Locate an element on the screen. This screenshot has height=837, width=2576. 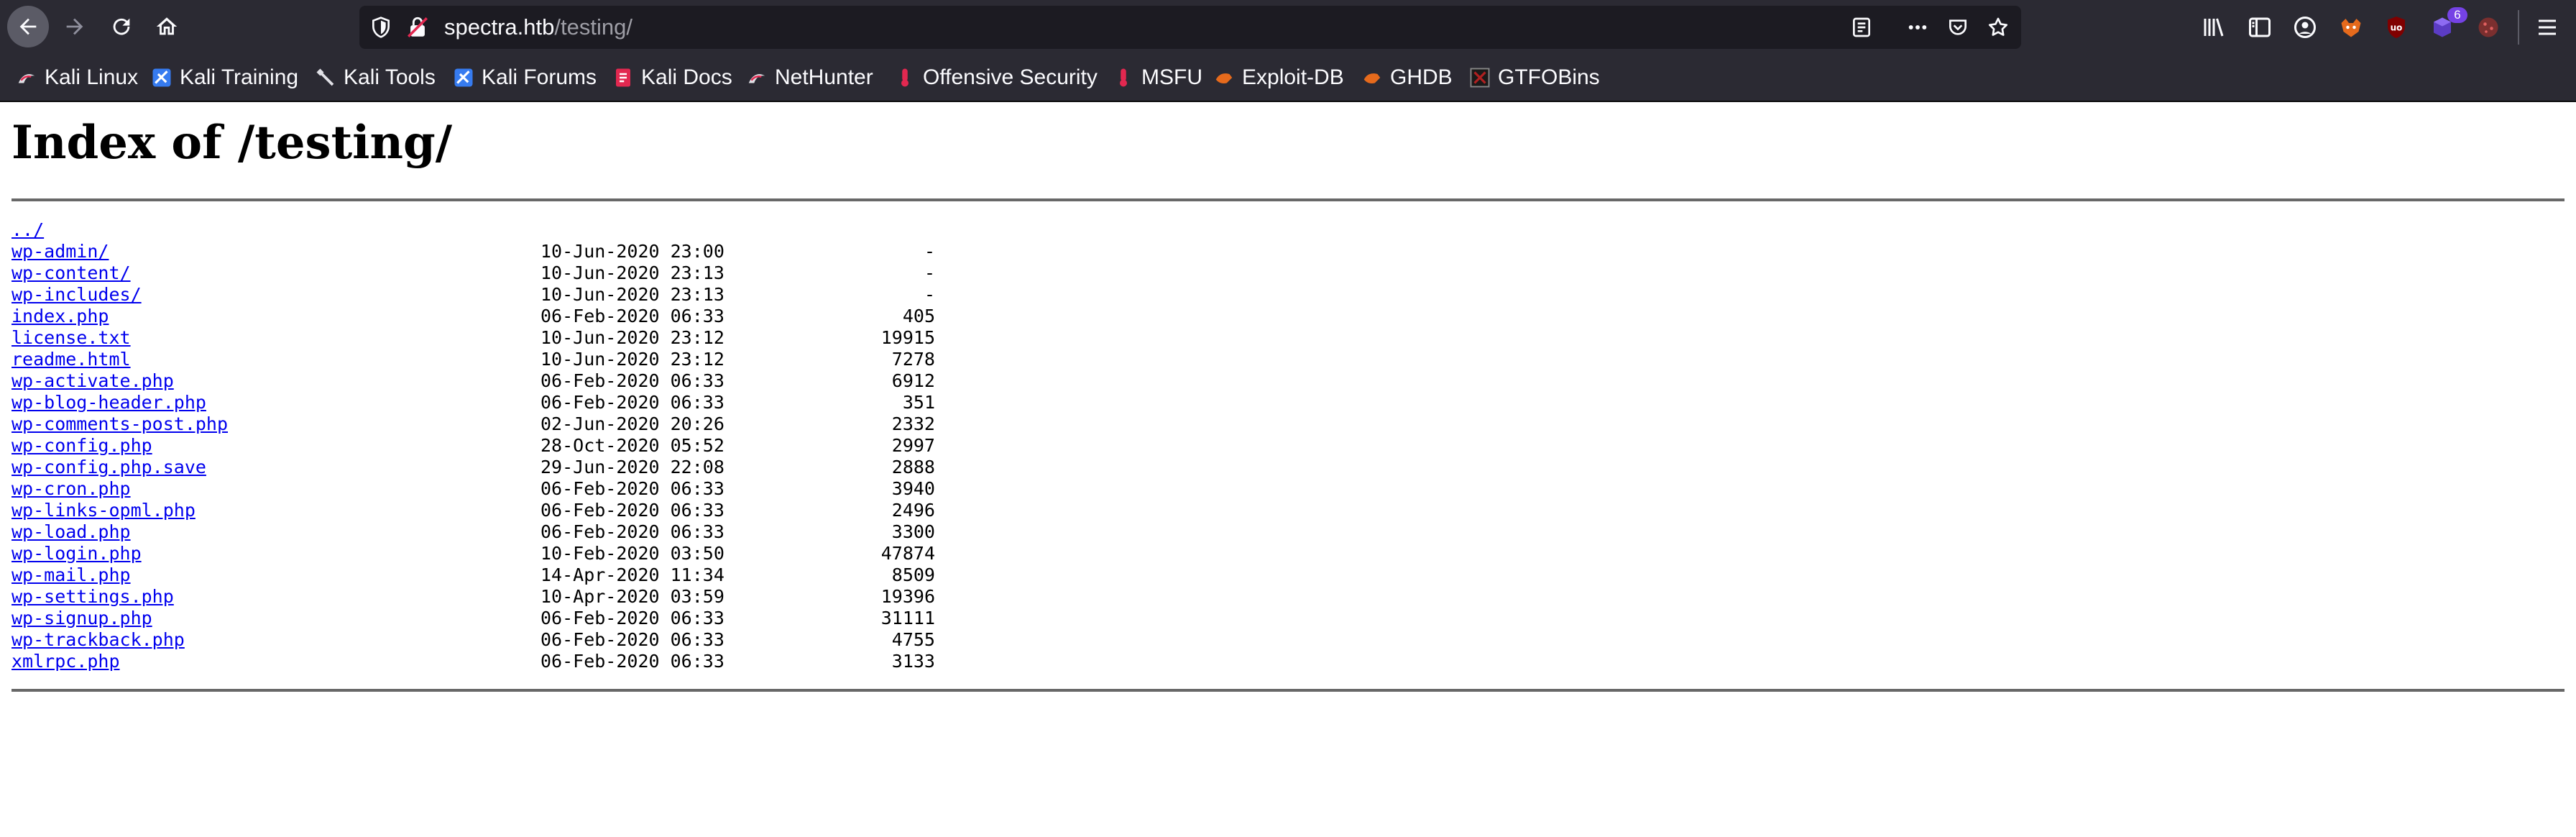
file-link: wp-trackback.php is located at coordinates (98, 640).